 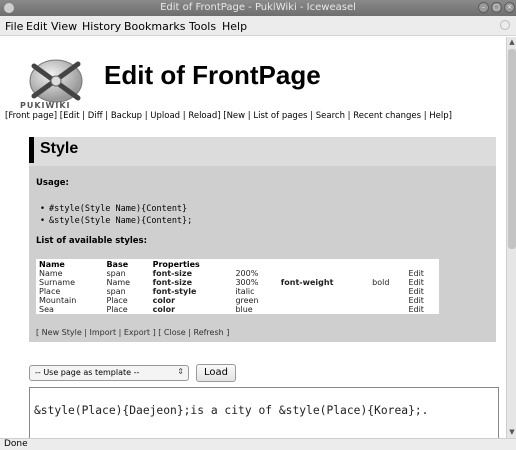 What do you see at coordinates (512, 42) in the screenshot?
I see `scroll-up-icon: ▲` at bounding box center [512, 42].